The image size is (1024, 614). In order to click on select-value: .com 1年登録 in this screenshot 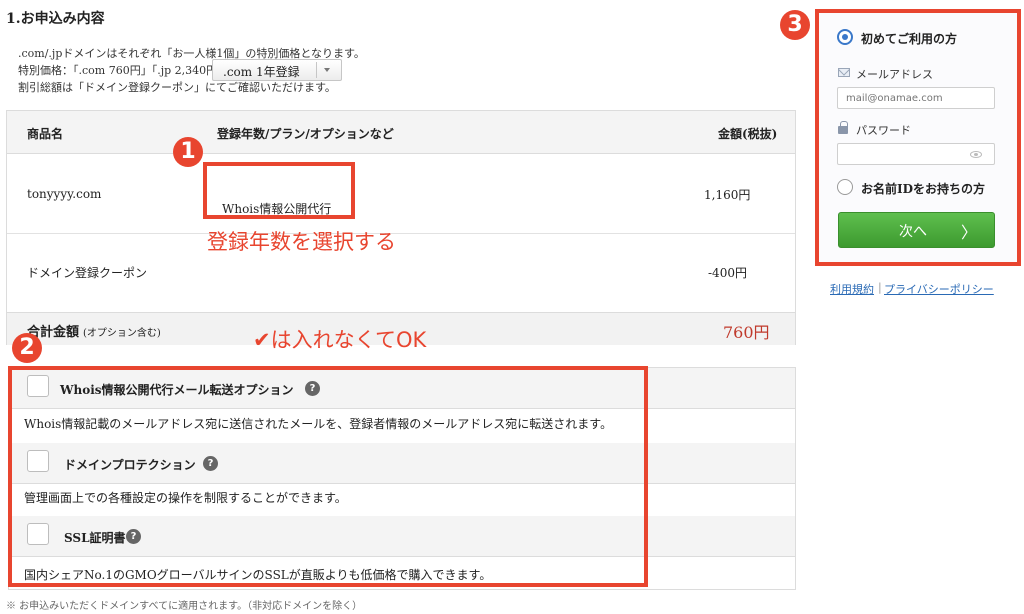, I will do `click(261, 72)`.